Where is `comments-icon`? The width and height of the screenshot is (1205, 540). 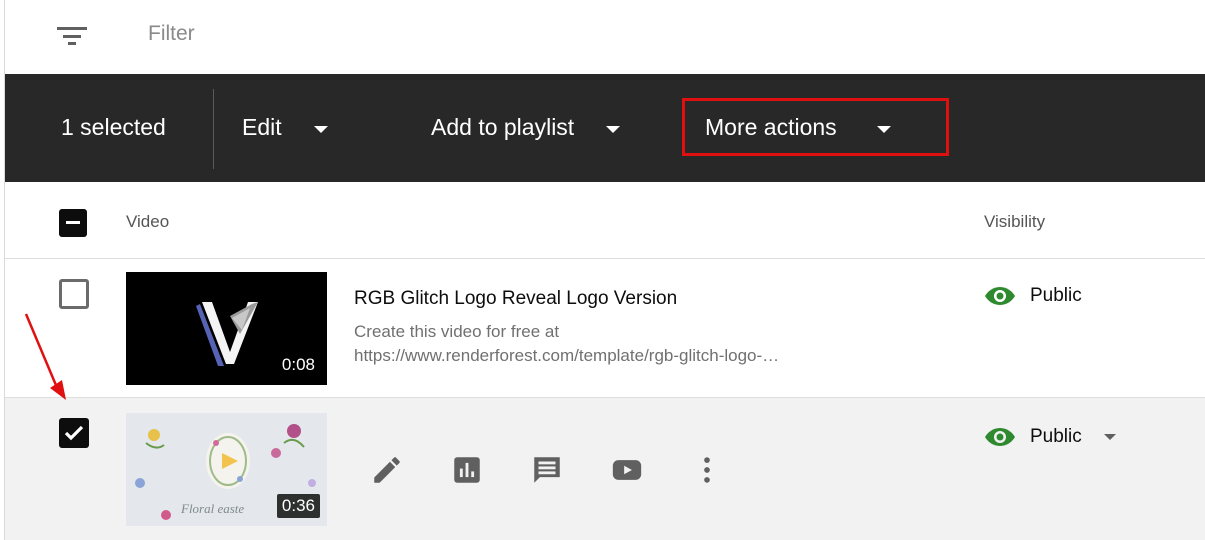 comments-icon is located at coordinates (547, 470).